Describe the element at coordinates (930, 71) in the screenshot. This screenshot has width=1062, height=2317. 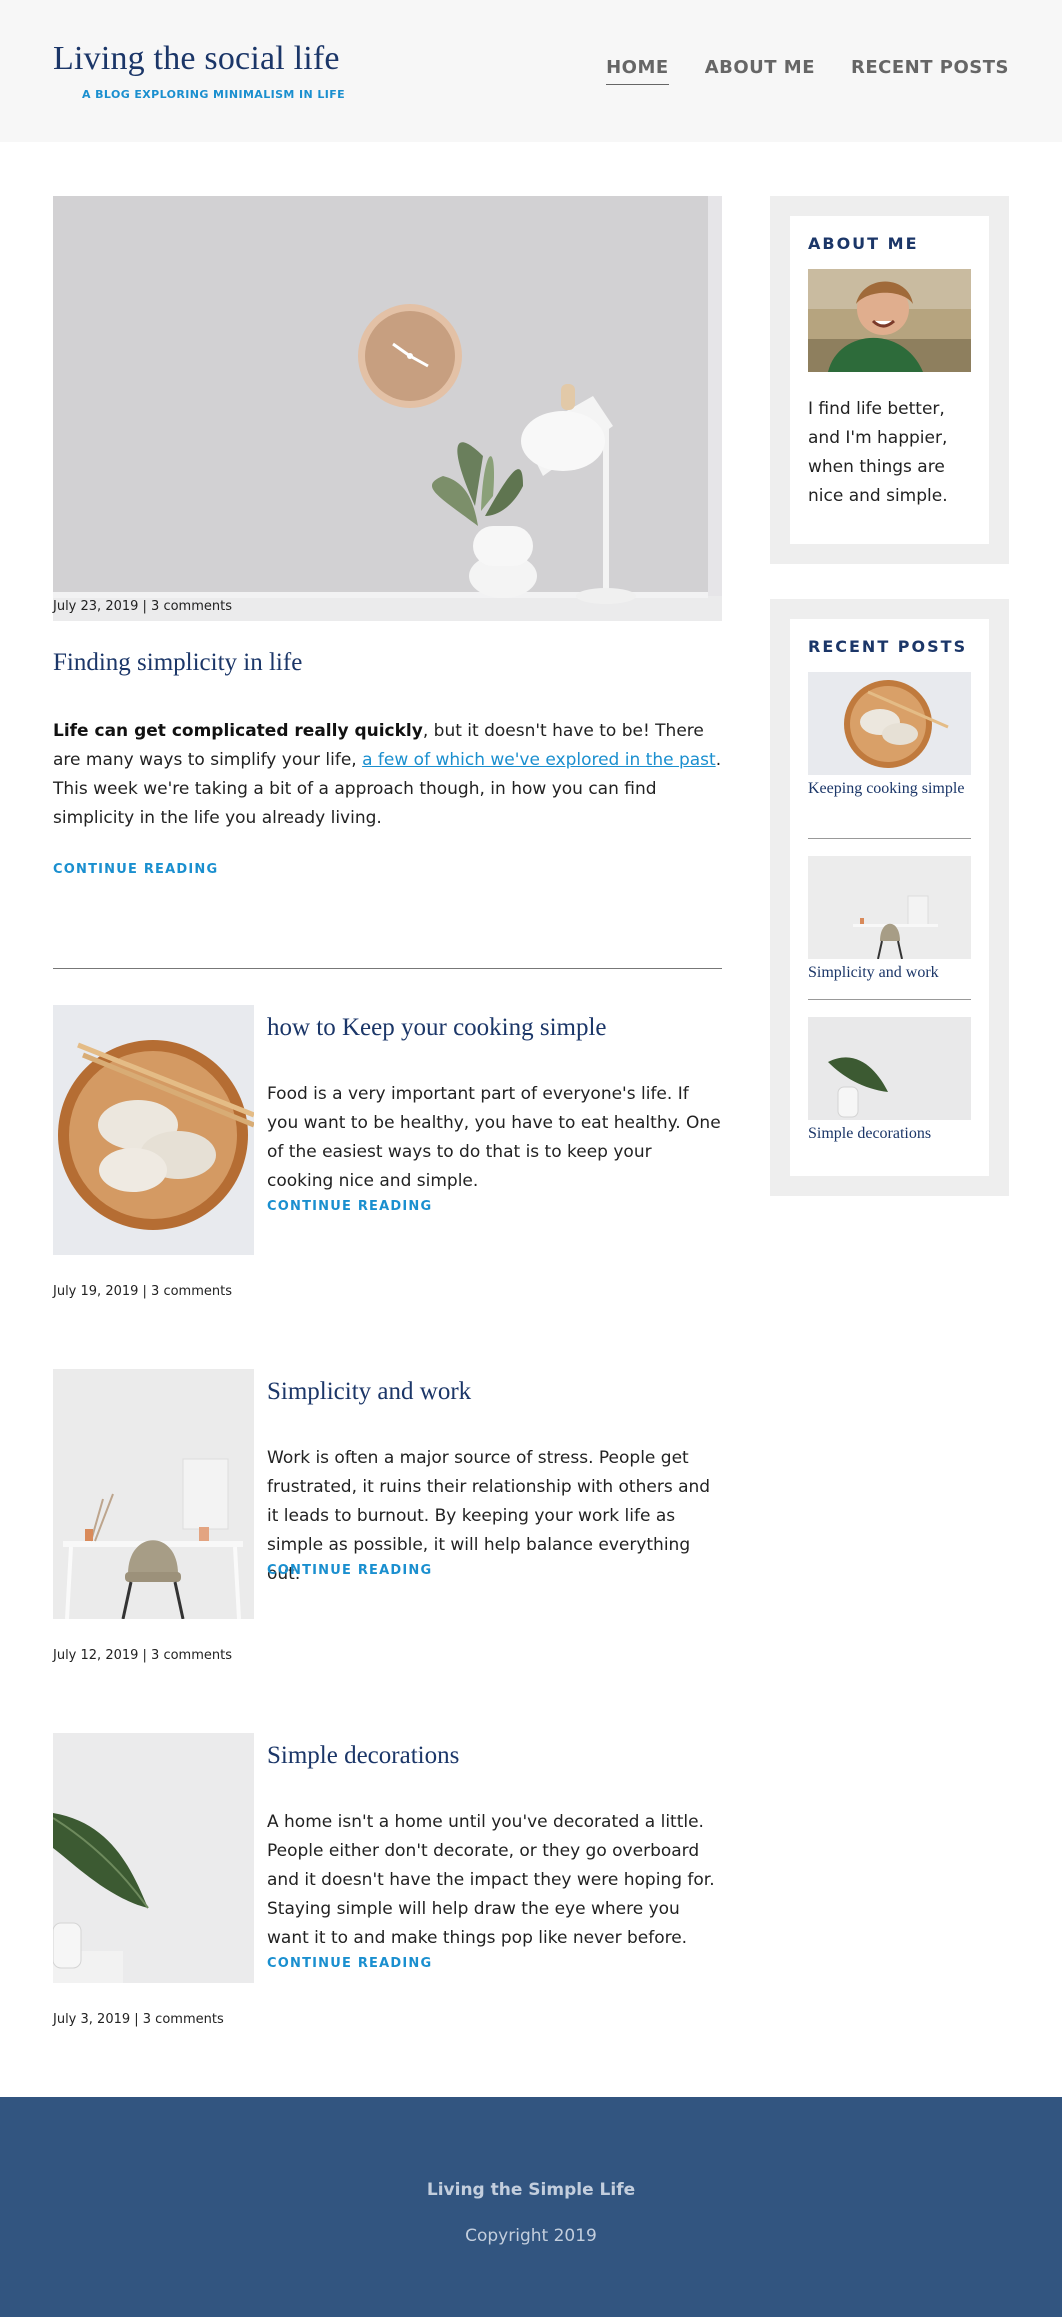
I see `nav-recent-posts: RECENT POSTS` at that location.